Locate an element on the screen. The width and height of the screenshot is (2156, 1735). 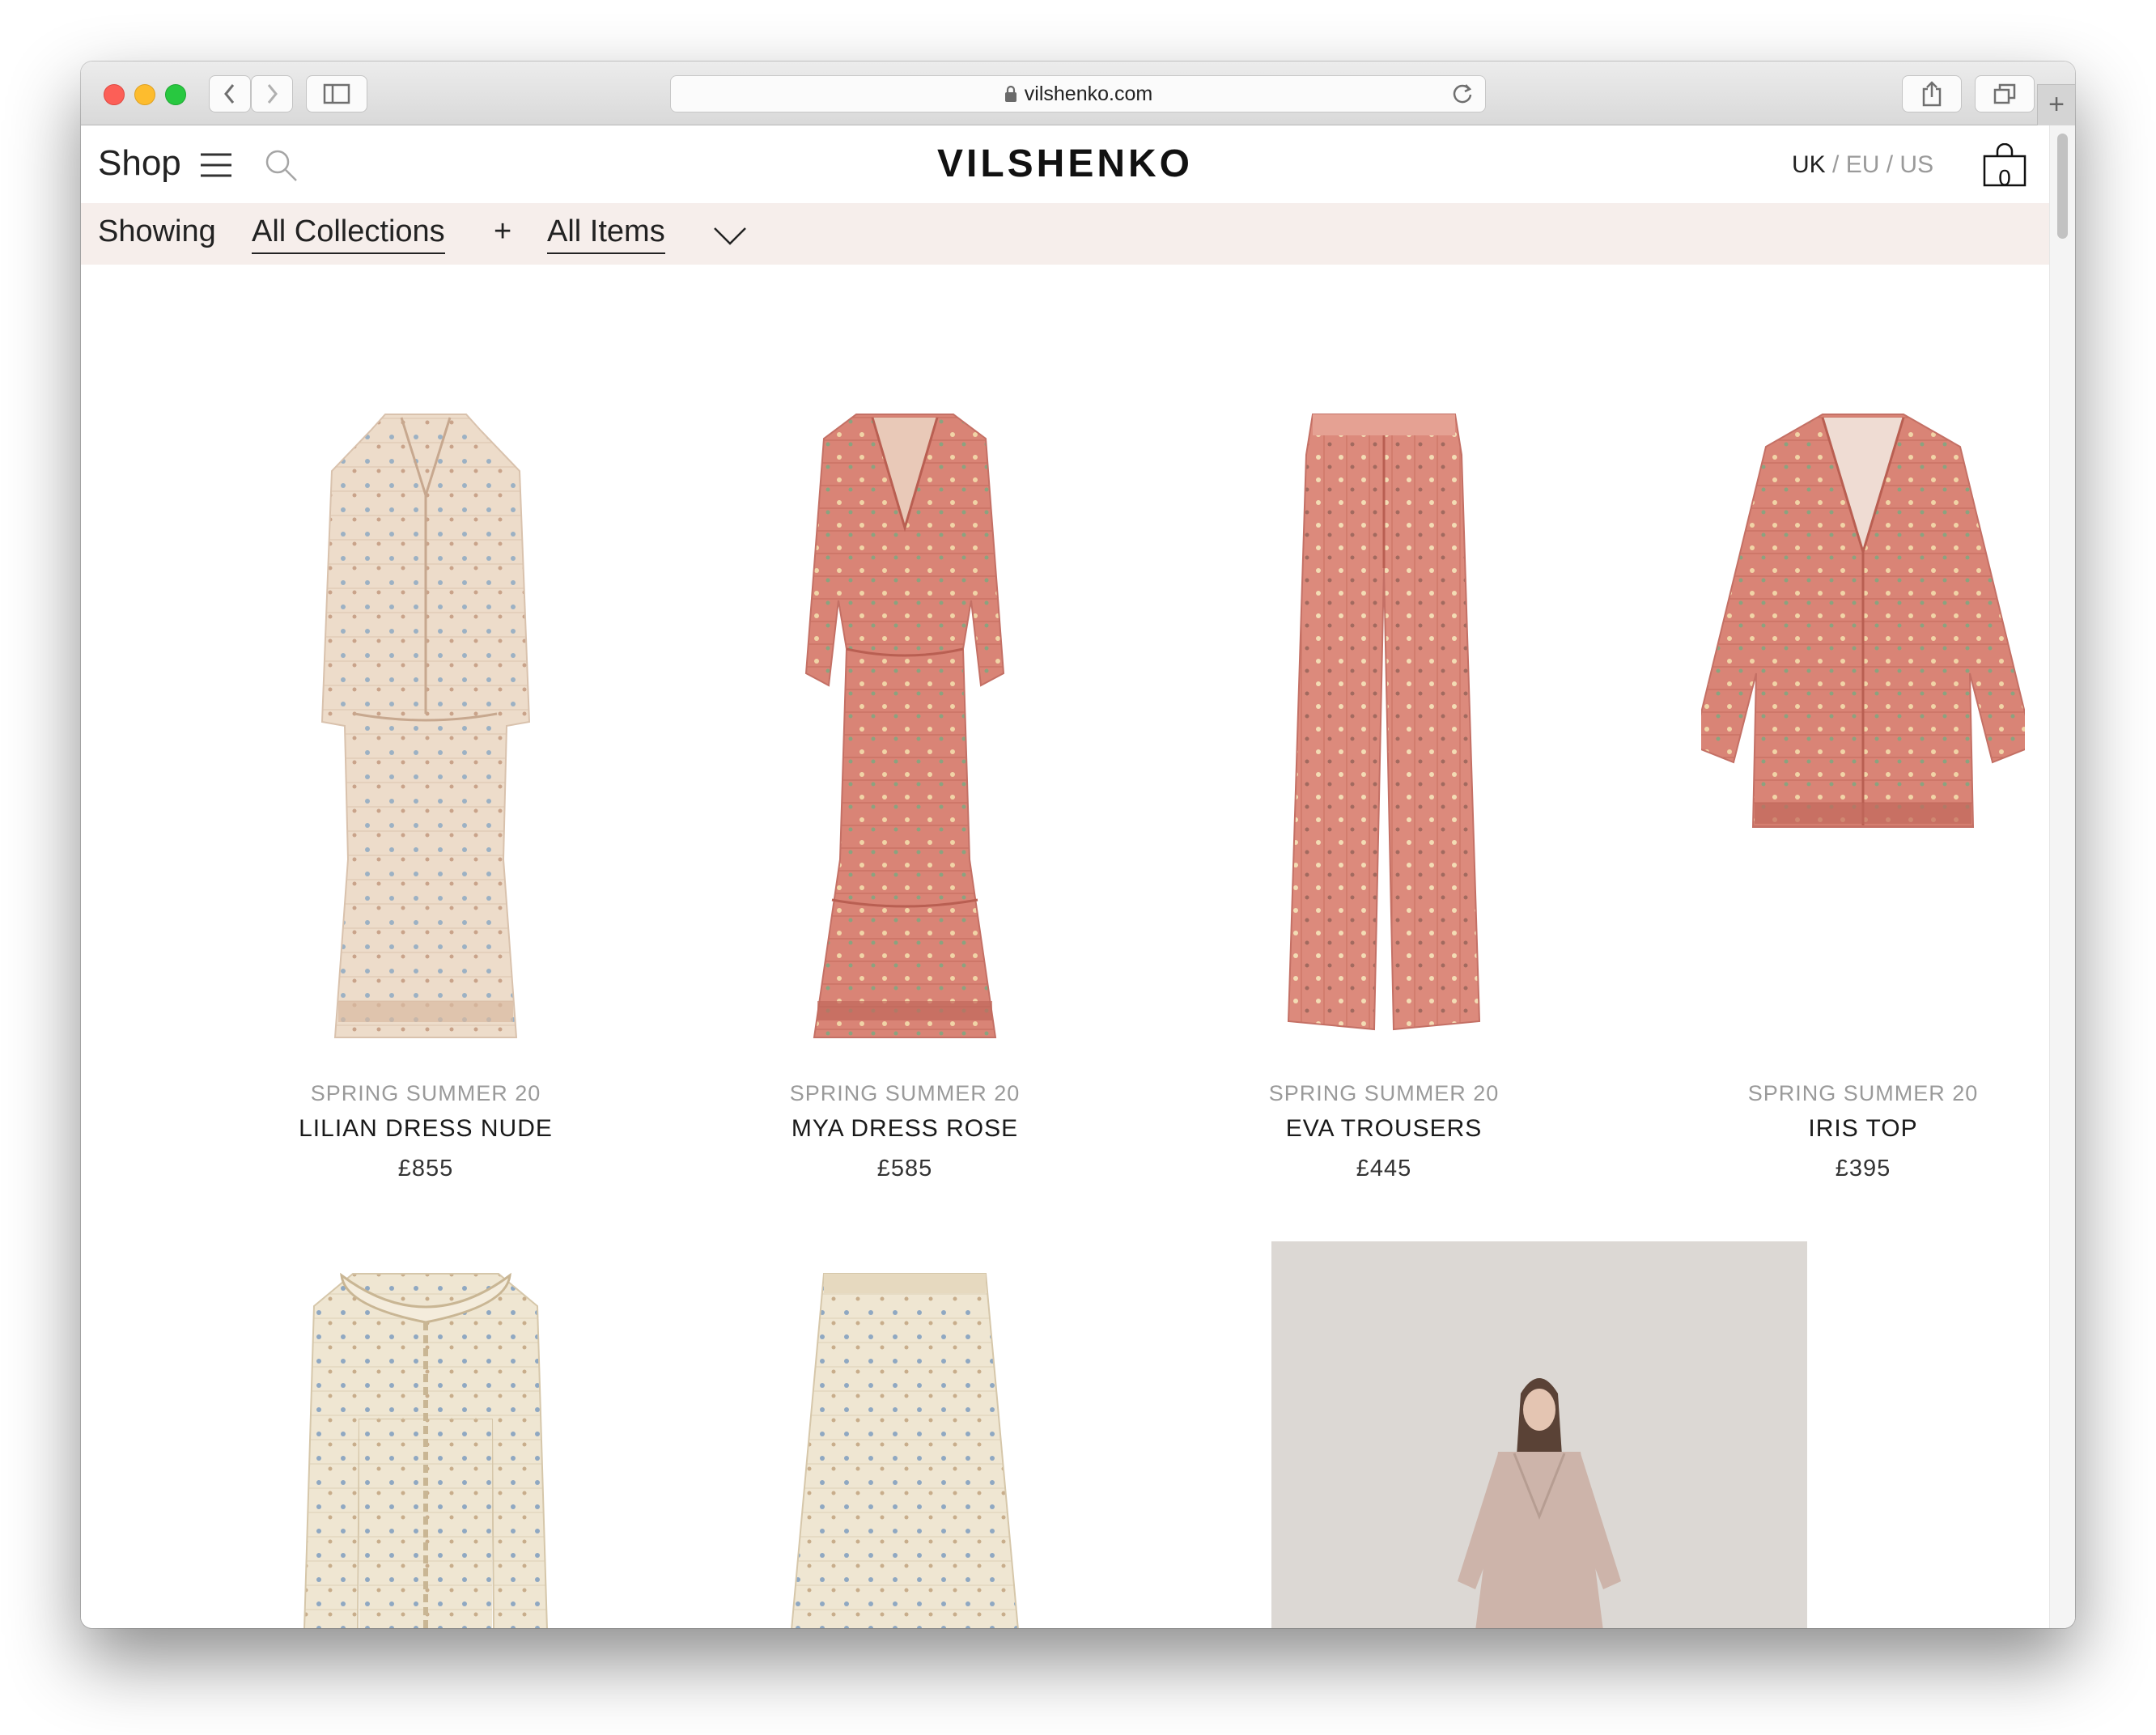
site-header: Shop VILSHENKO UK / EU / US 0 is located at coordinates (1065, 164).